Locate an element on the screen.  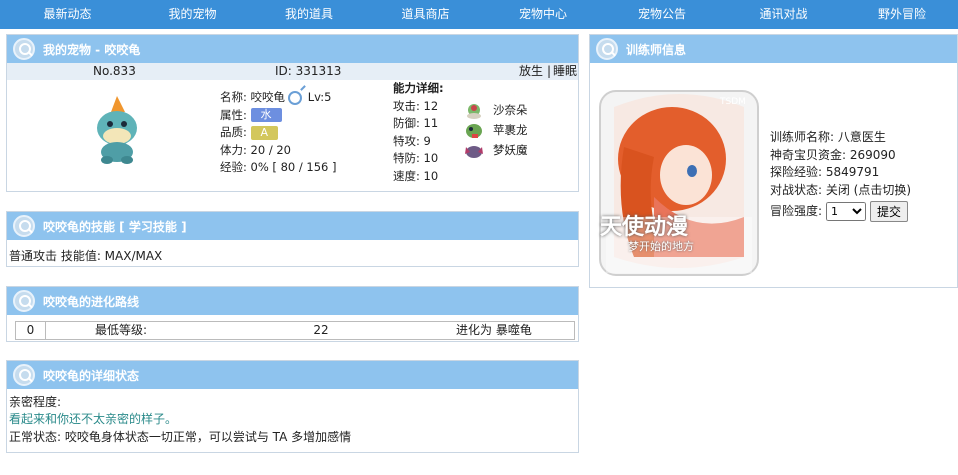
pet-info-bar: No.833 ID: 331313 放生 | 睡眠 is located at coordinates (292, 71).